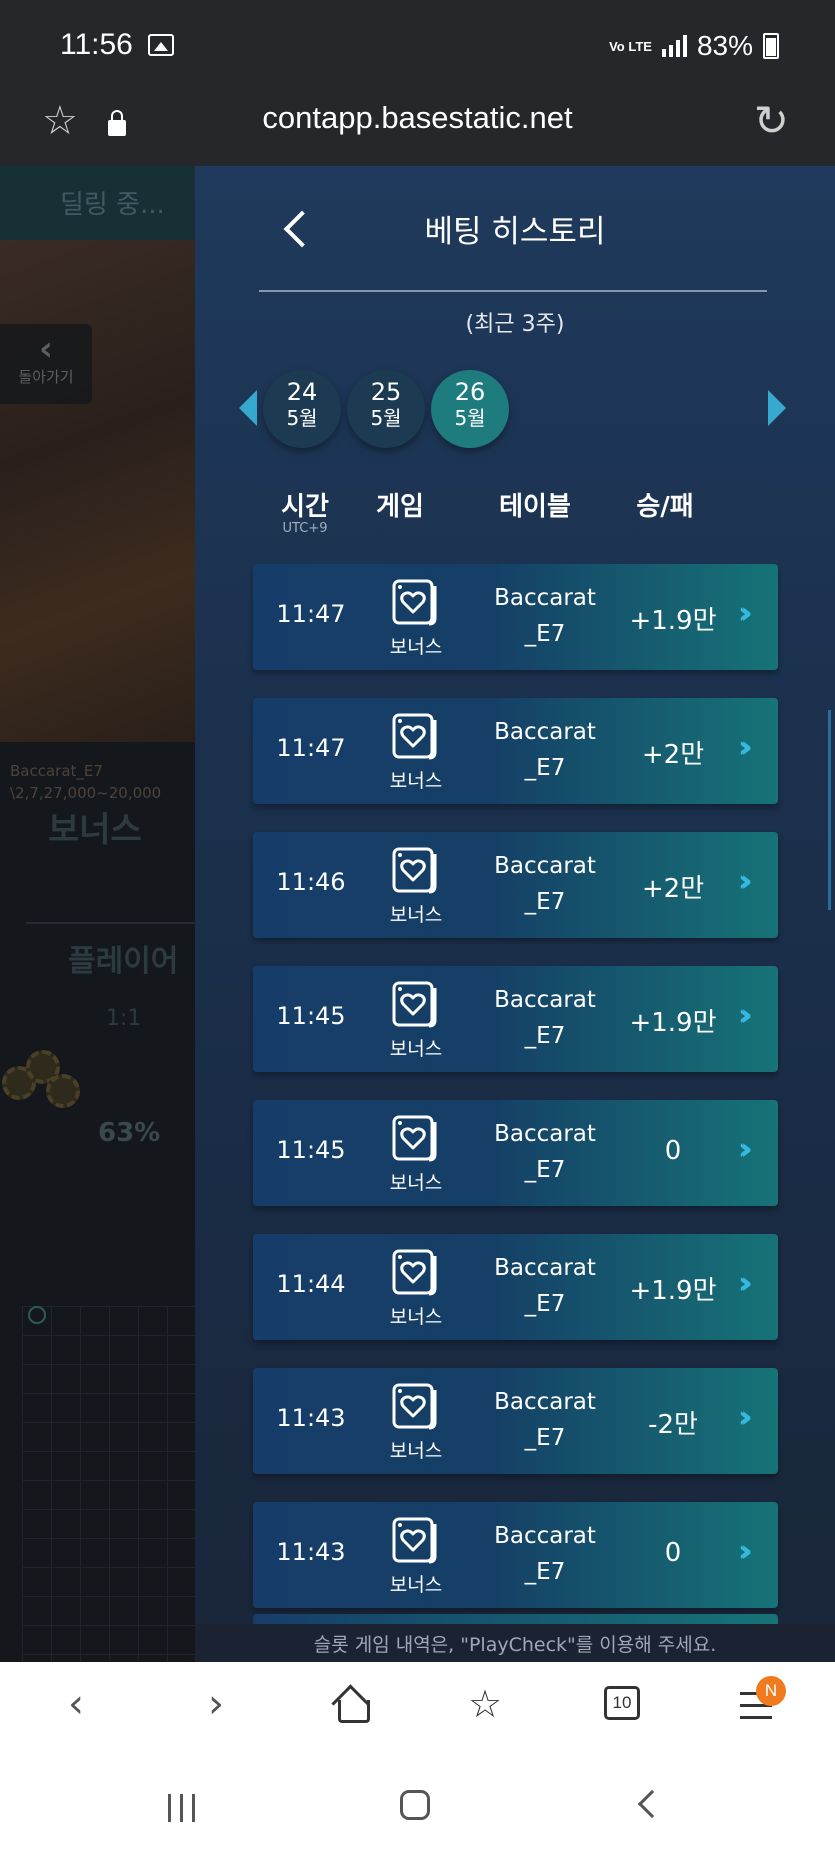 This screenshot has width=835, height=1856. I want to click on history-row: 11:47 보너스 Baccarat _E7 +2만 ››, so click(515, 751).